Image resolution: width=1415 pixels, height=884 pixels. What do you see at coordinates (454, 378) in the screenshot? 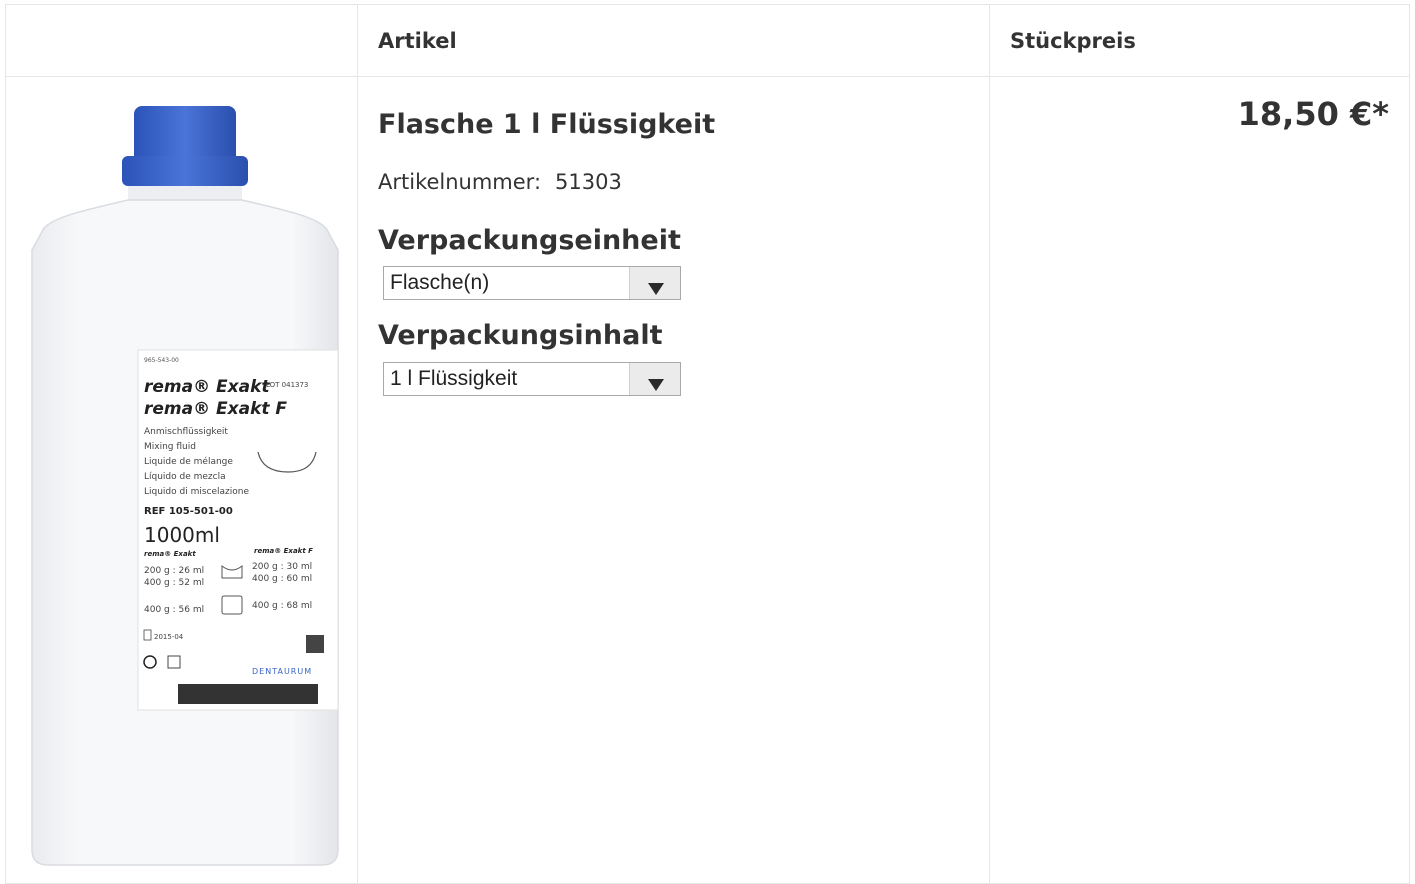
I see `packaging-content-value: 1 l Flüssigkeit` at bounding box center [454, 378].